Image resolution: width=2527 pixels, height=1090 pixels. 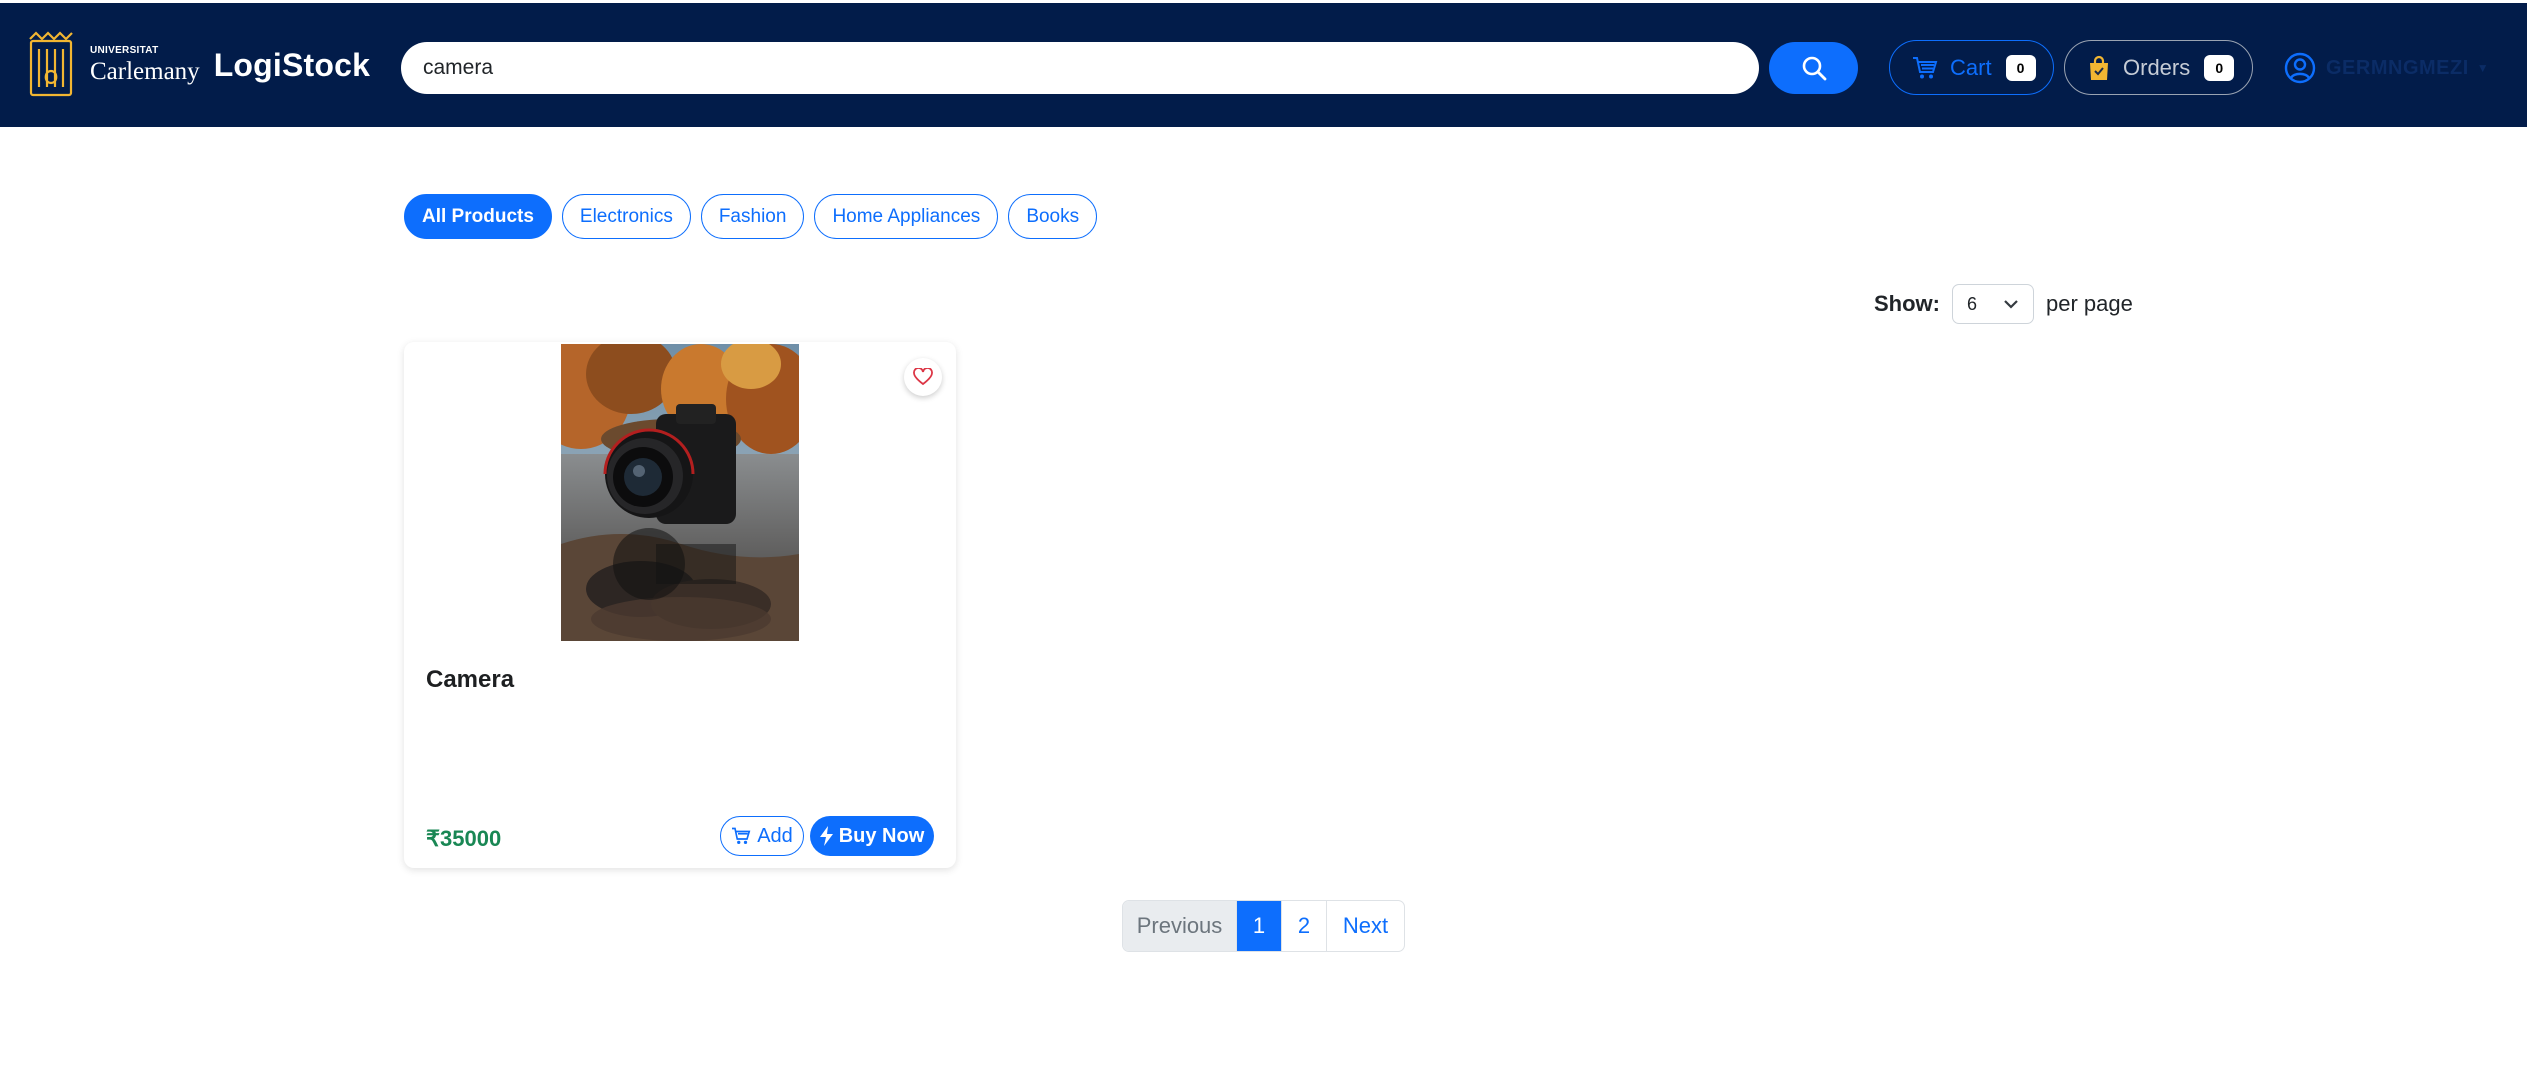 I want to click on per-page-control: Show: 6 per page, so click(x=2003, y=304).